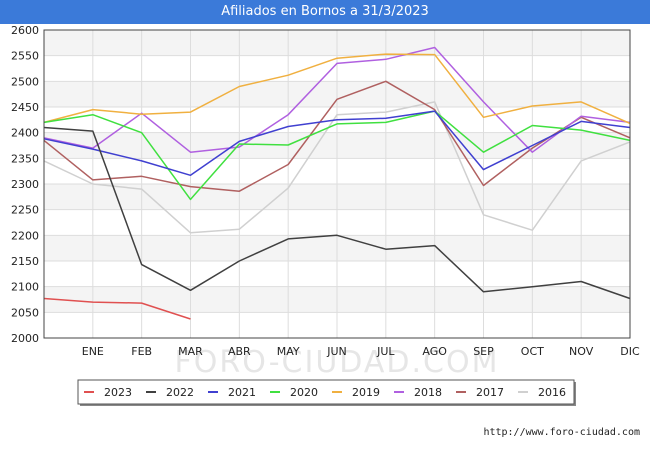 The image size is (650, 450). Describe the element at coordinates (326, 392) in the screenshot. I see `legend: 2023 2022 2021 2020 2019 2018 2017 2016` at that location.